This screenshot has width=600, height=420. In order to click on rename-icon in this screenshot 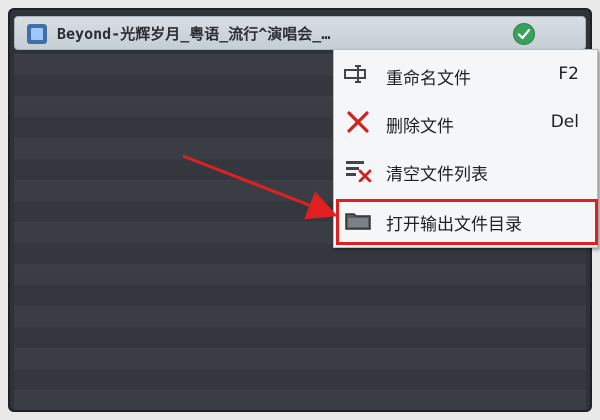, I will do `click(358, 74)`.